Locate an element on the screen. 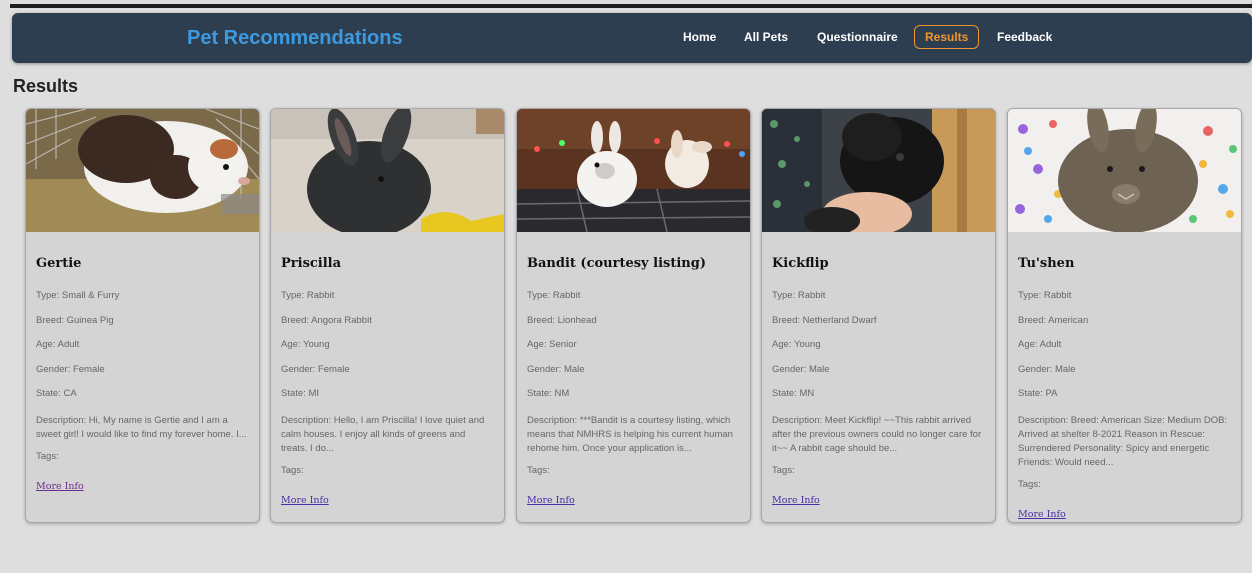 The height and width of the screenshot is (573, 1252). nav-link-home: Home is located at coordinates (699, 37).